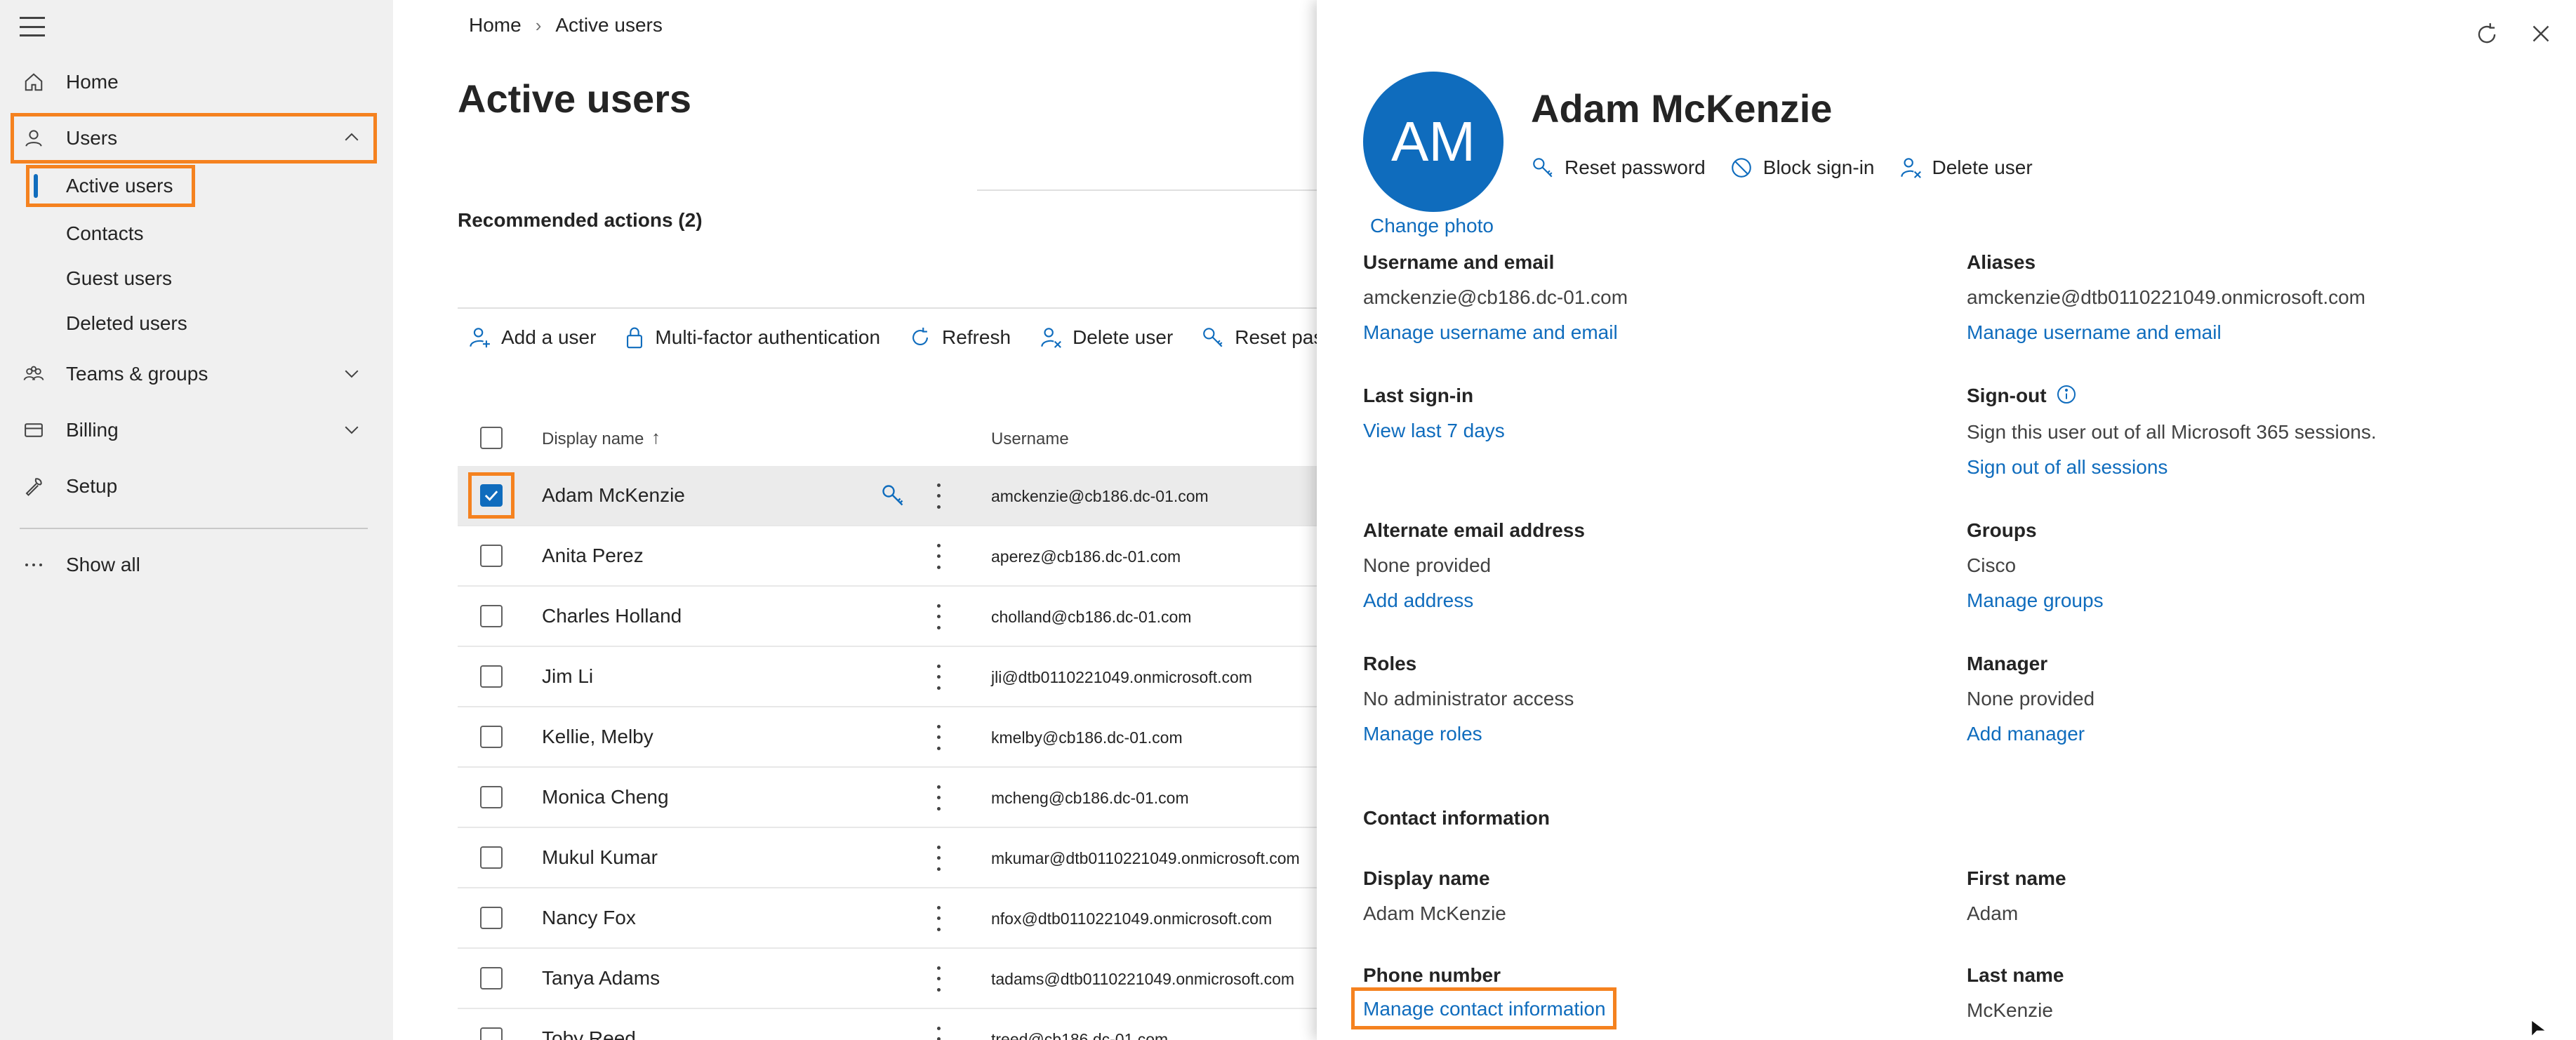 This screenshot has height=1040, width=2576. What do you see at coordinates (2166, 297) in the screenshot?
I see `aliases-value: amckenzie@dtb0110221049.onmicrosoft.com` at bounding box center [2166, 297].